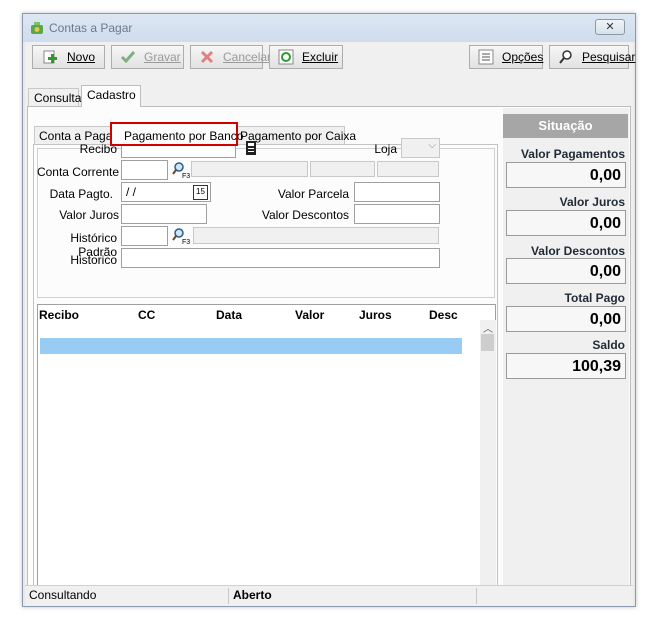 The width and height of the screenshot is (646, 619). I want to click on conta-corrente-label: Conta Corrente, so click(77, 172).